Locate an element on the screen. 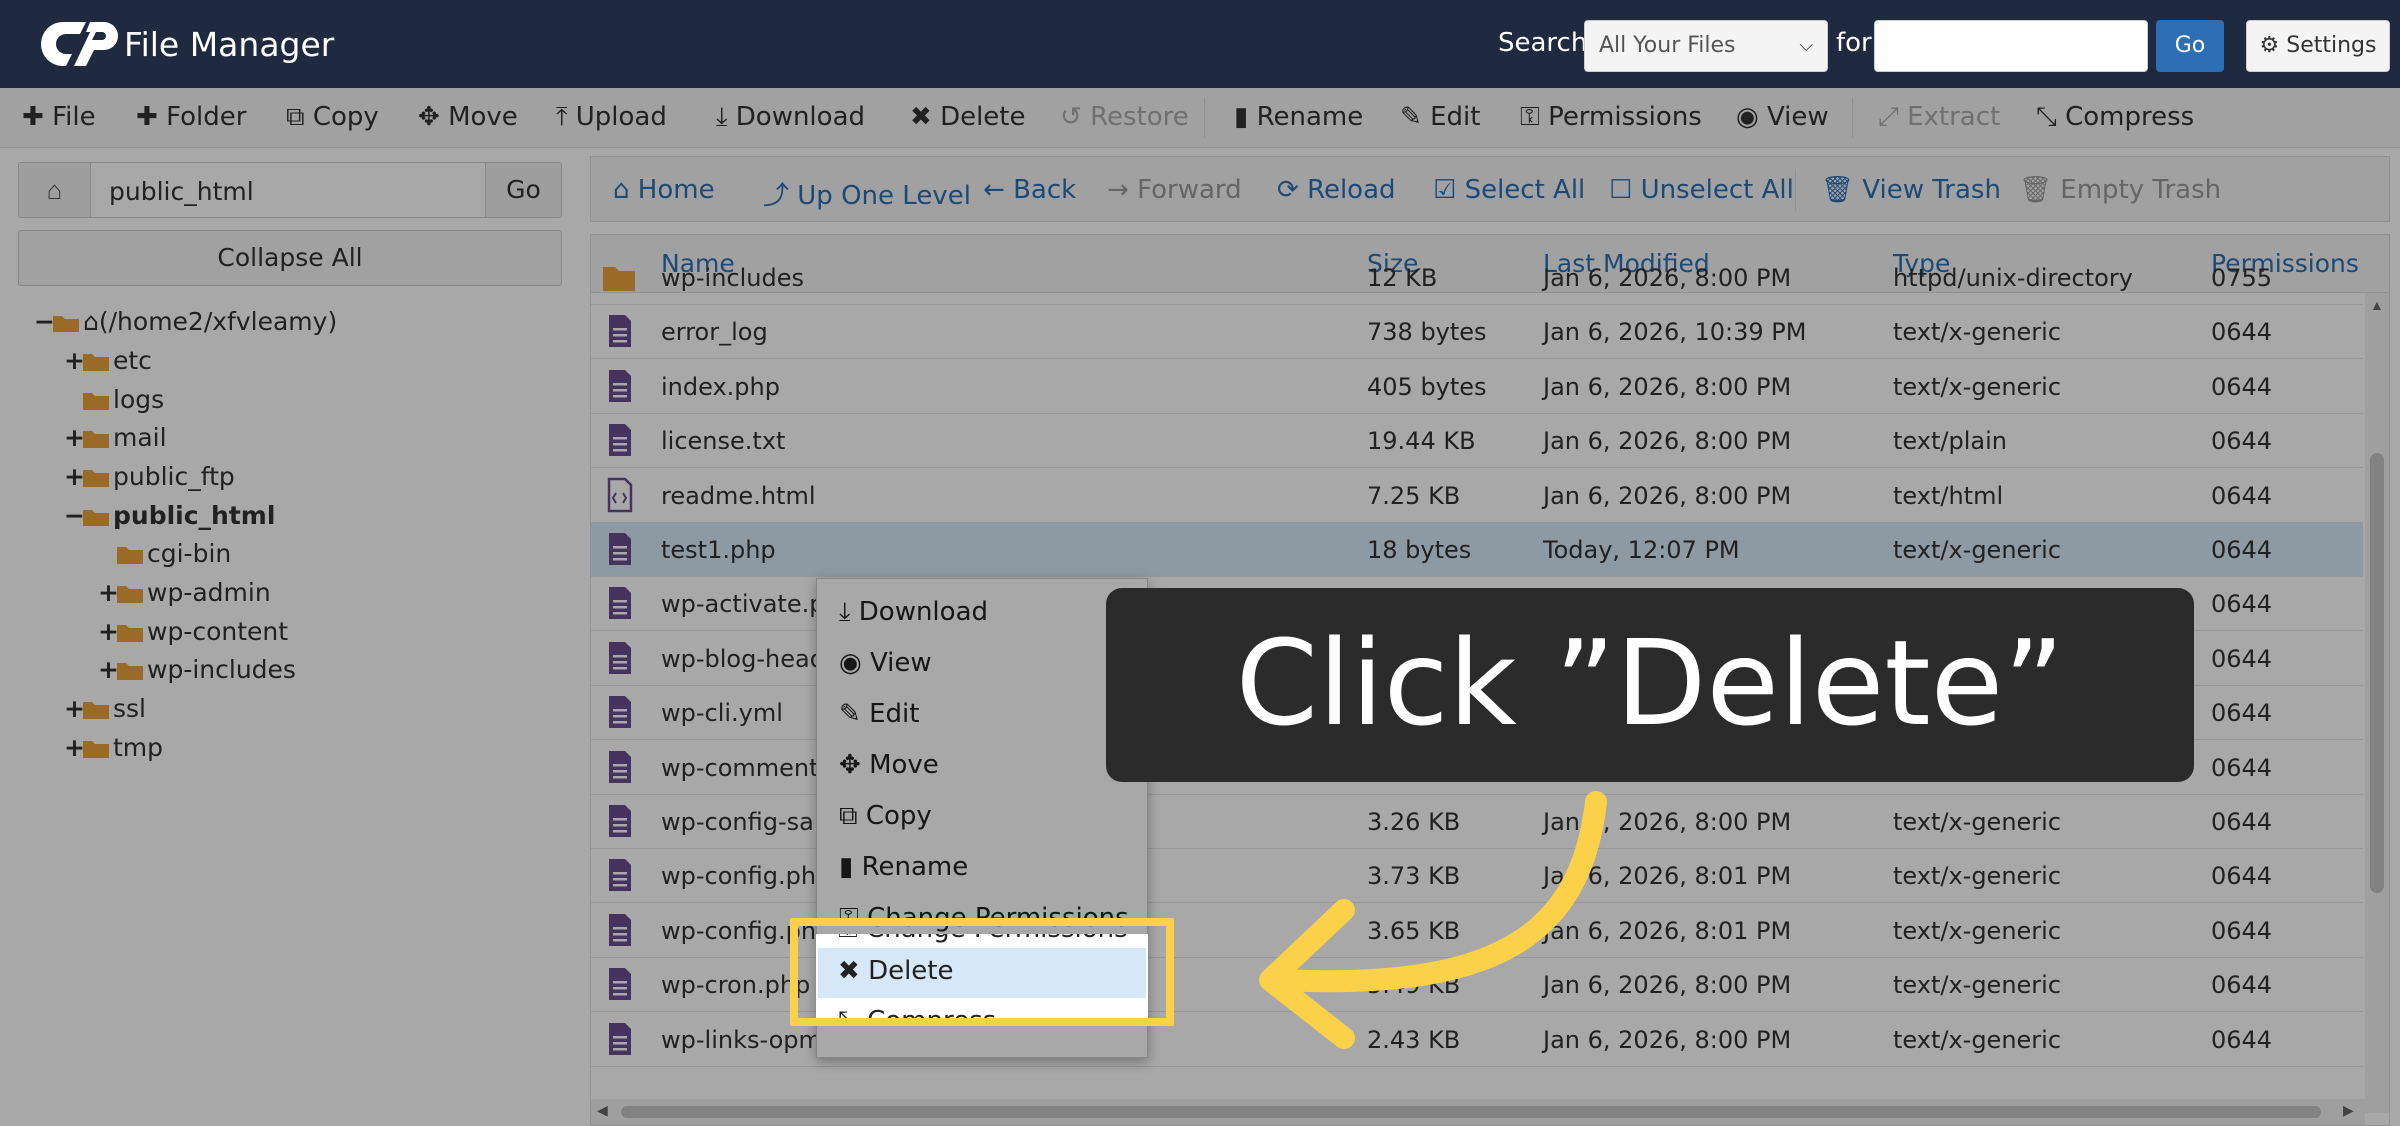  settings-button: ⚙ Settings is located at coordinates (2318, 46).